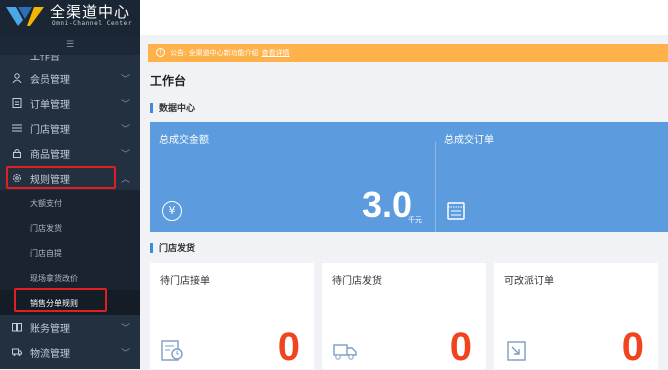 The image size is (668, 370). What do you see at coordinates (17, 327) in the screenshot?
I see `book-icon` at bounding box center [17, 327].